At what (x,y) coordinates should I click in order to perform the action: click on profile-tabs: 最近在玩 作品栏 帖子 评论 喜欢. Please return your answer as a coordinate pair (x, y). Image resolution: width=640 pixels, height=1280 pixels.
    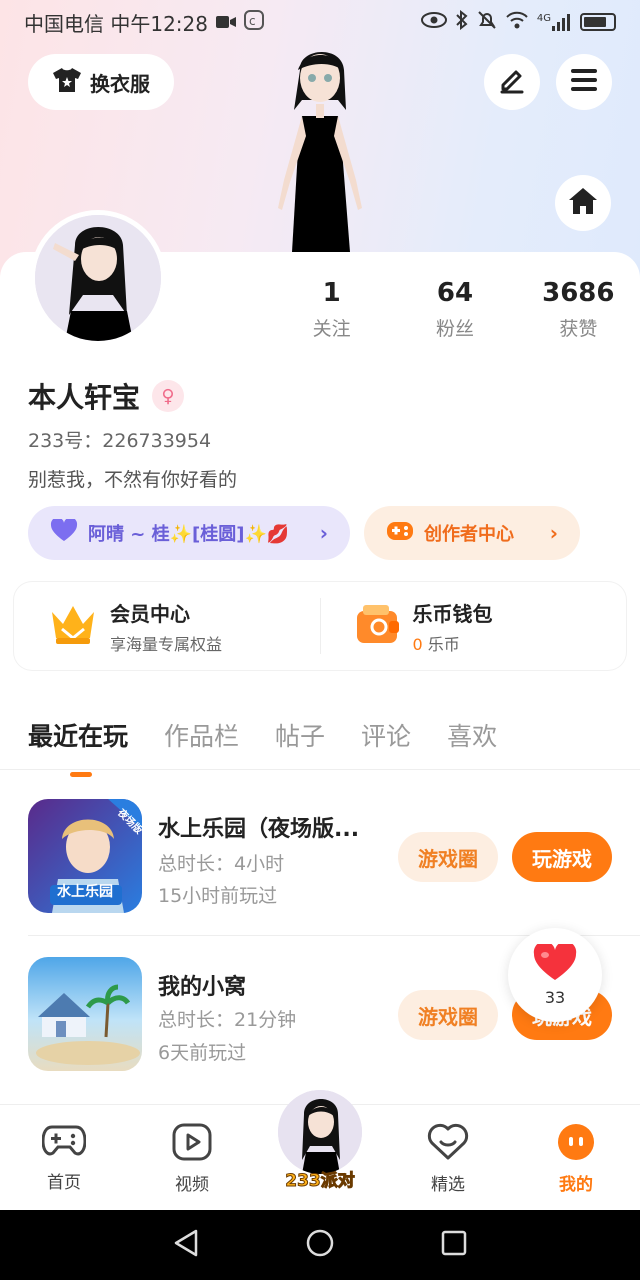
    Looking at the image, I should click on (320, 738).